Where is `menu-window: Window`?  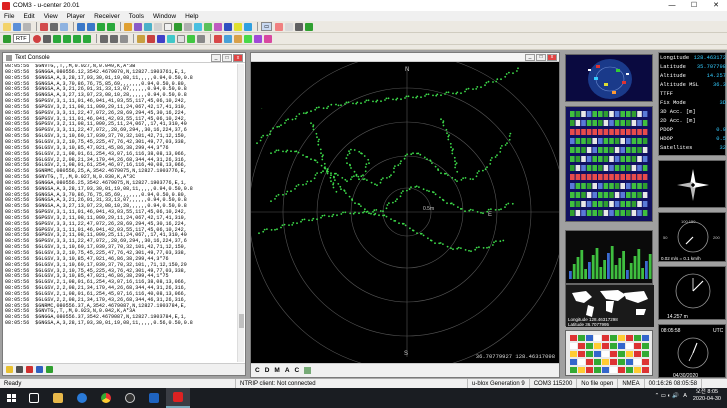 menu-window: Window is located at coordinates (164, 16).